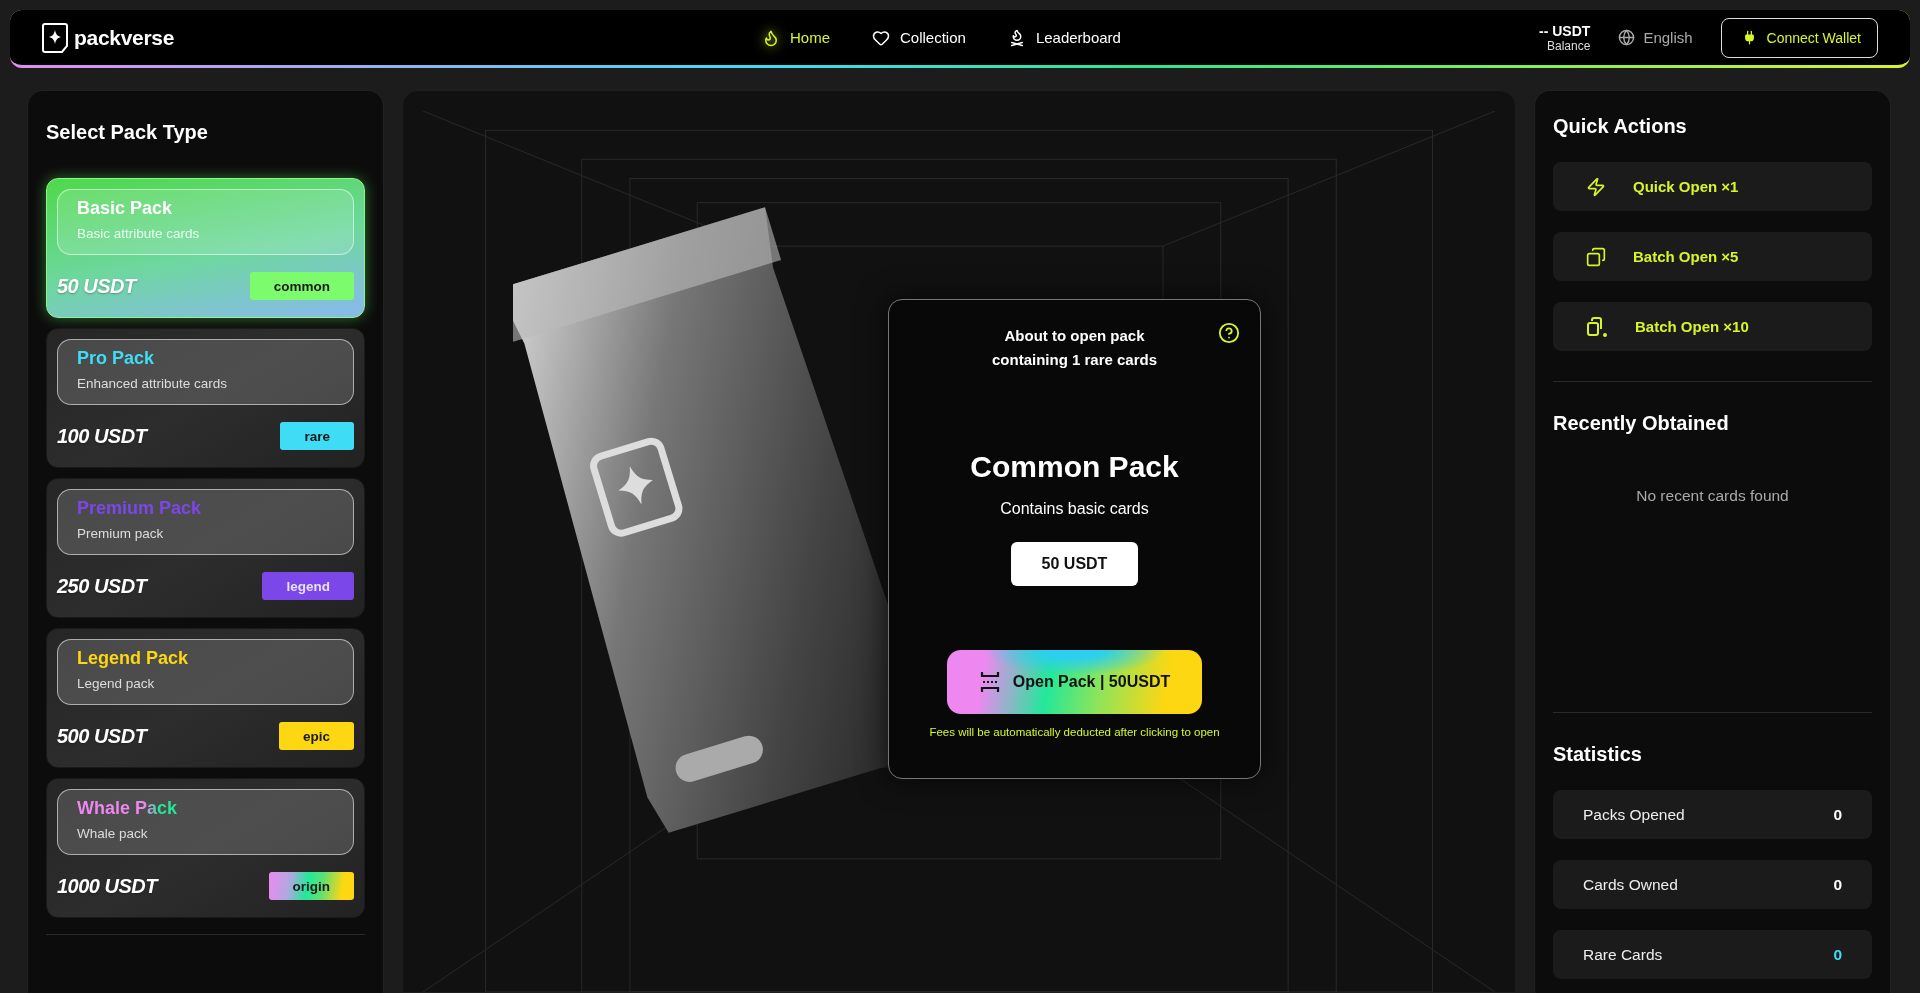 The height and width of the screenshot is (993, 1920). I want to click on balance-amount: -- USDT, so click(1565, 30).